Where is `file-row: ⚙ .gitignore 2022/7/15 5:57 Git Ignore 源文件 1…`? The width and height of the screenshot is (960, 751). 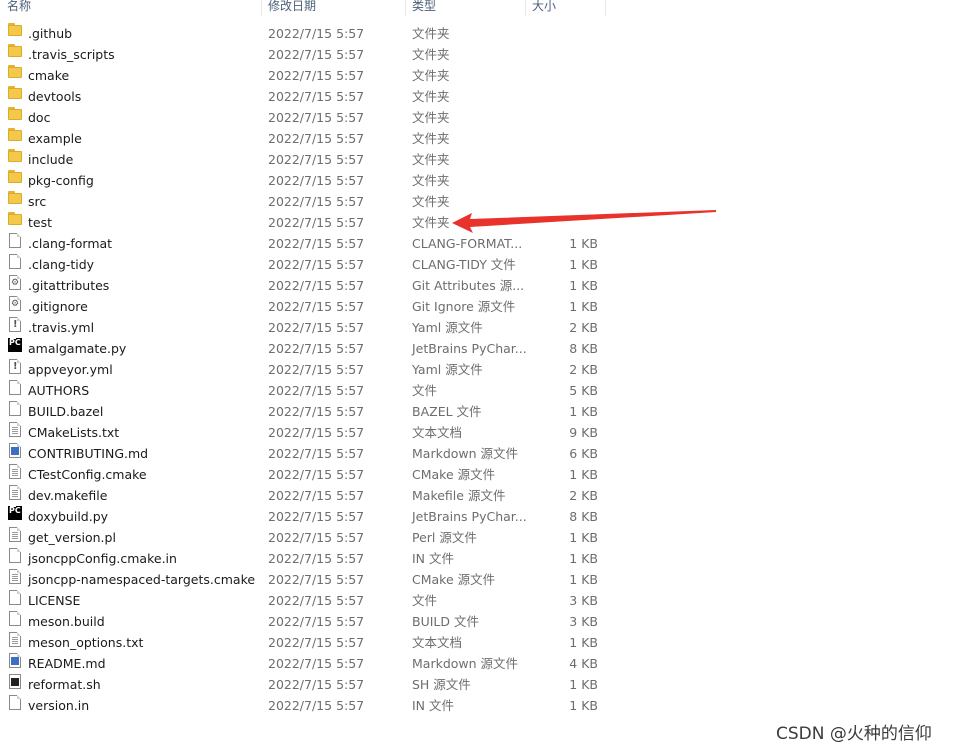 file-row: ⚙ .gitignore 2022/7/15 5:57 Git Ignore 源文件 1… is located at coordinates (480, 306).